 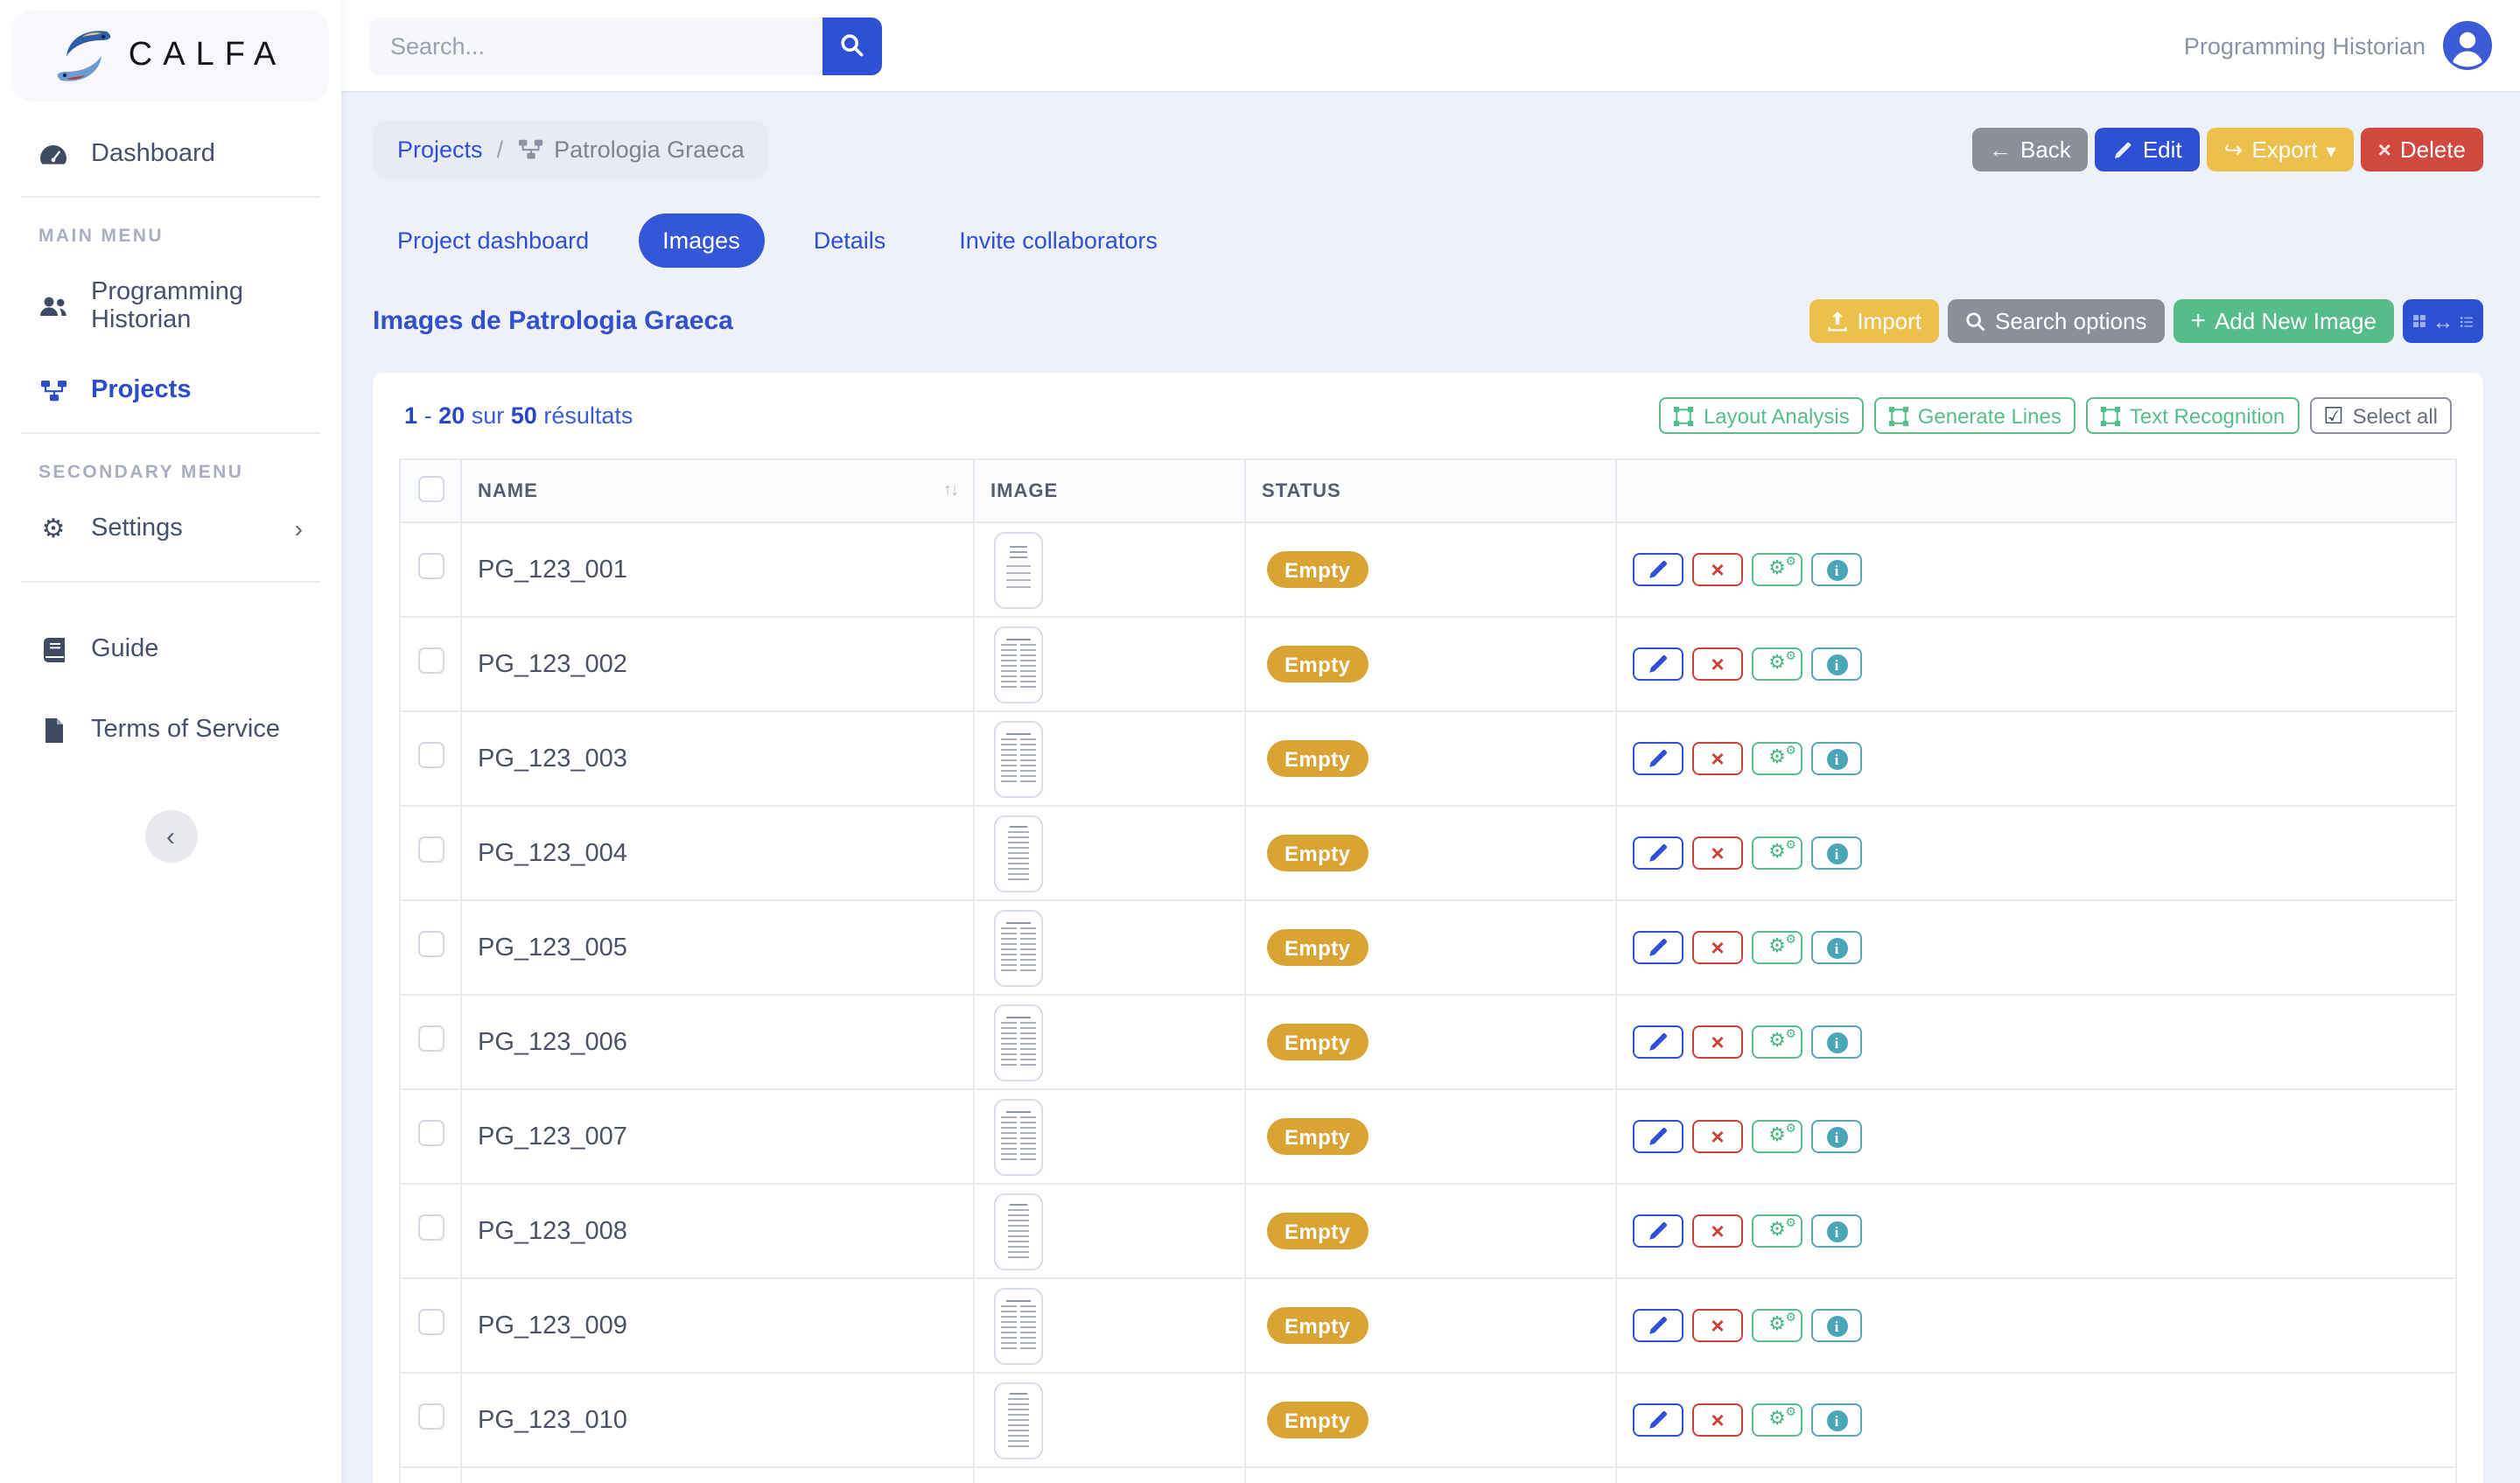 I want to click on layout-analysis-button: Layout Analysis, so click(x=1761, y=415).